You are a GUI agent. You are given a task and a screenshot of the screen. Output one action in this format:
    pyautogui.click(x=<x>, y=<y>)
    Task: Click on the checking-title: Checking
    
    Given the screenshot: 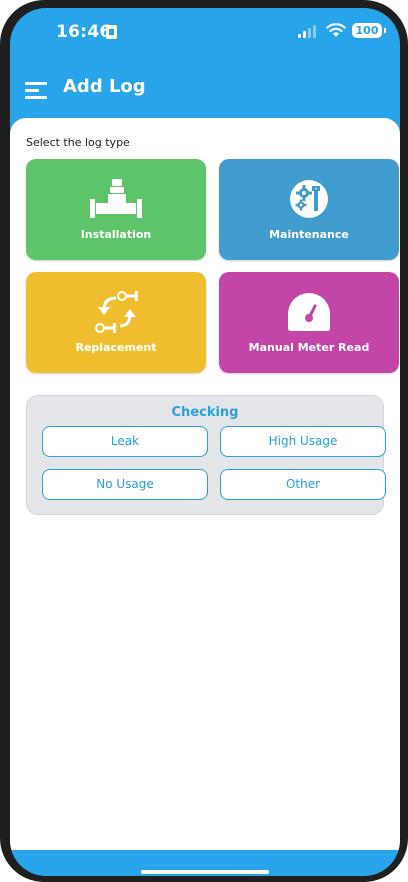 What is the action you would take?
    pyautogui.click(x=205, y=412)
    